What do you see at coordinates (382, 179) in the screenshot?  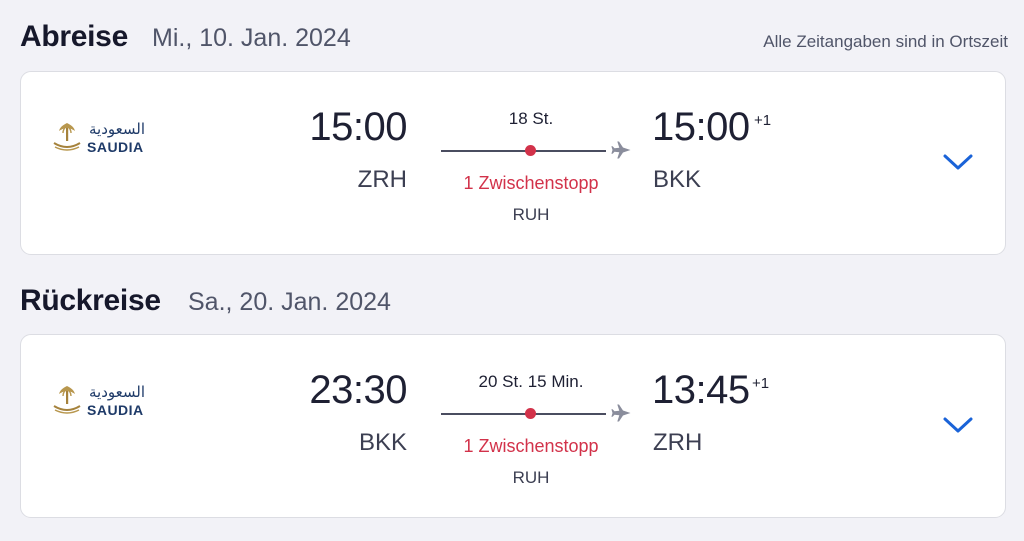 I see `departure-airport: ZRH` at bounding box center [382, 179].